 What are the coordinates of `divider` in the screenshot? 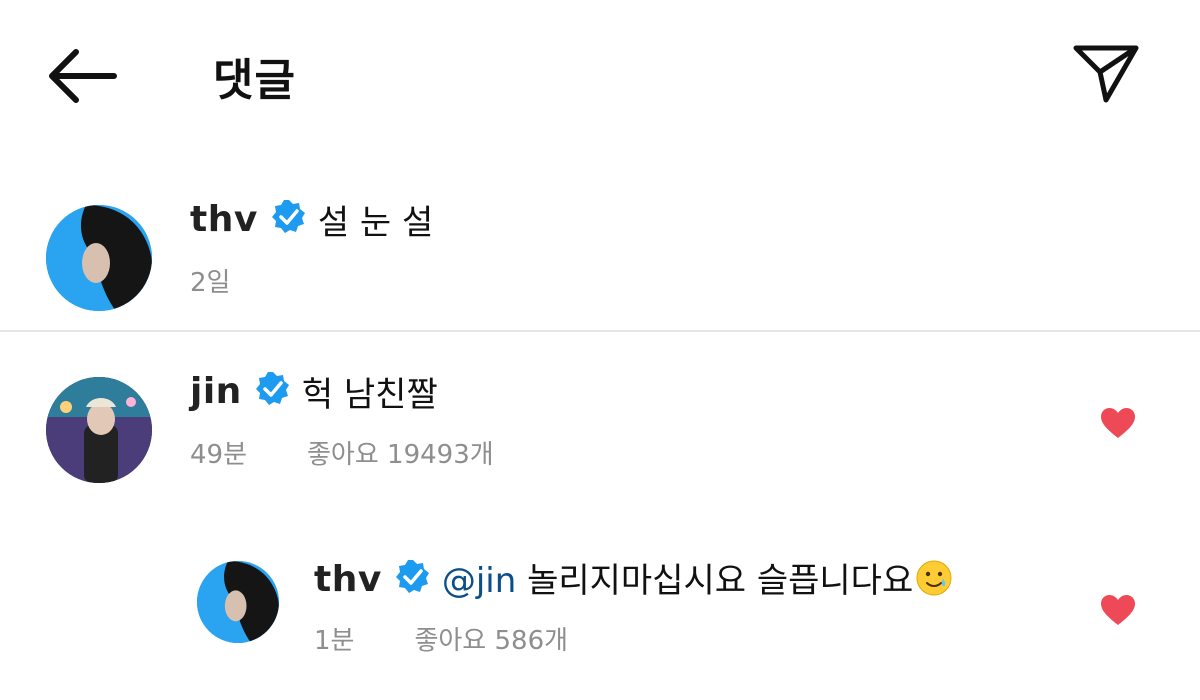 It's located at (600, 331).